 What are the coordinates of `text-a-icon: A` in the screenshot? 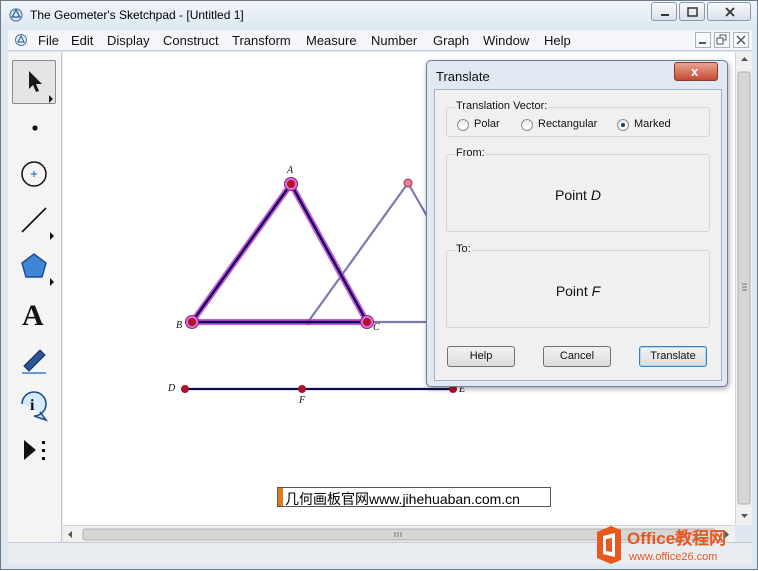 It's located at (33, 315).